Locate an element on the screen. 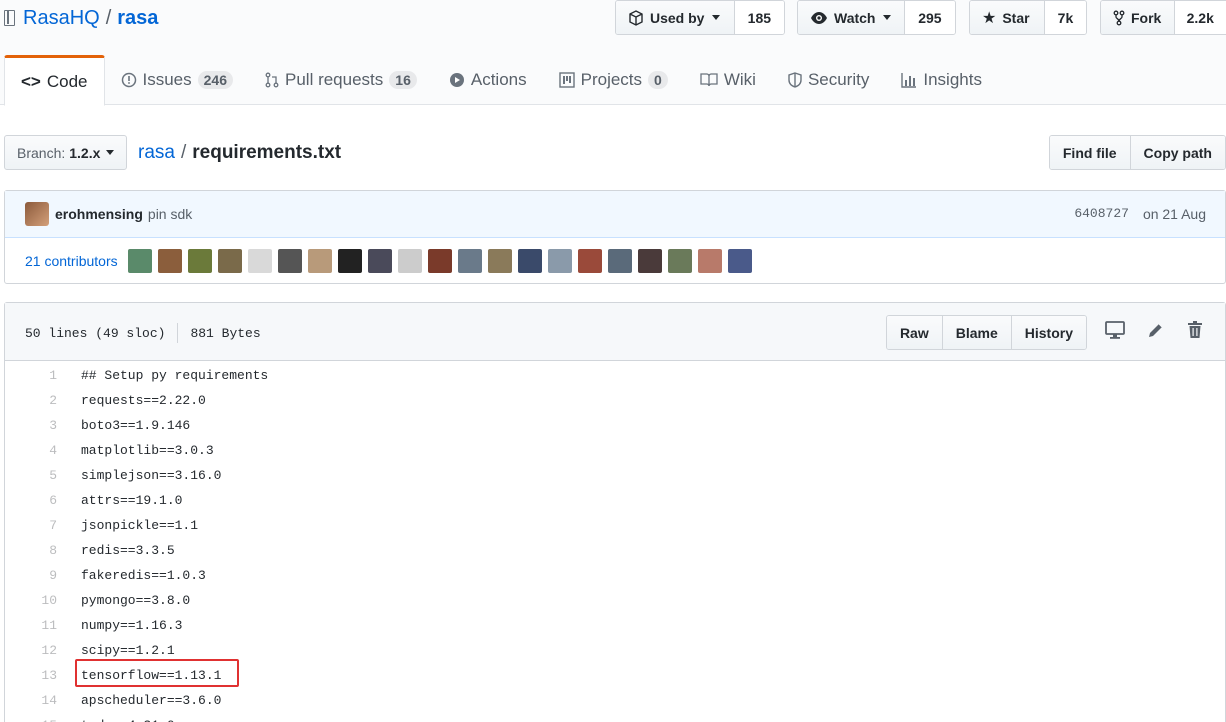 The height and width of the screenshot is (722, 1226). code-text: requests==2.22.0 is located at coordinates (143, 400).